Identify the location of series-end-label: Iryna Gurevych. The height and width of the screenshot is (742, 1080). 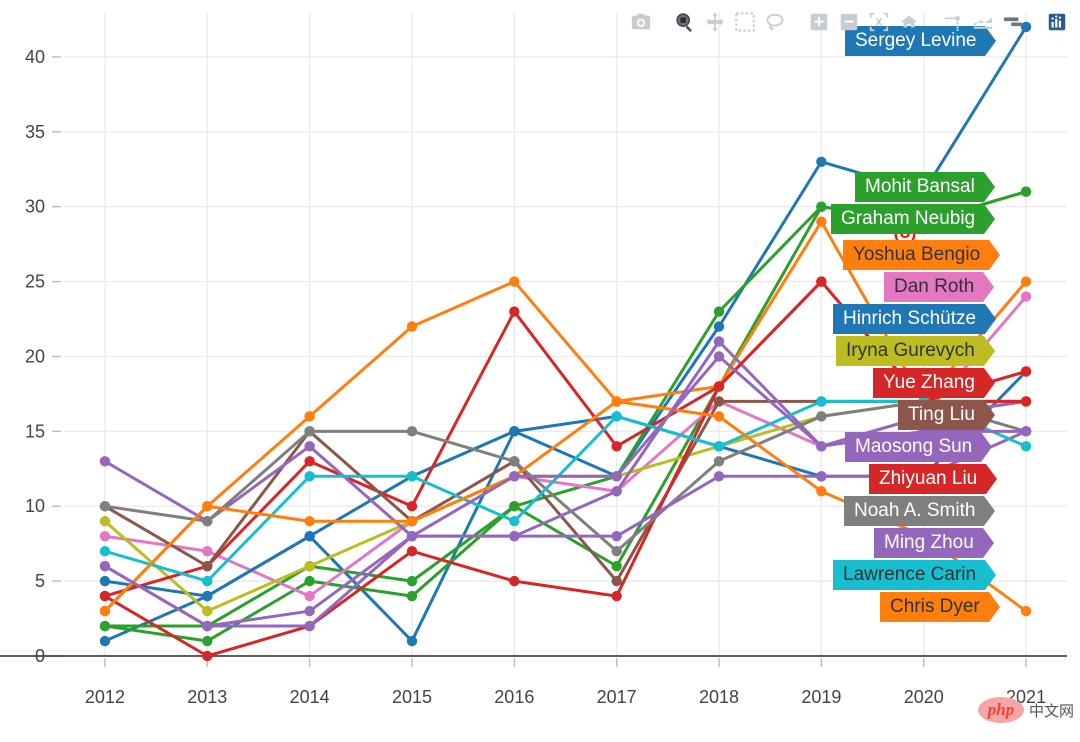
(915, 351).